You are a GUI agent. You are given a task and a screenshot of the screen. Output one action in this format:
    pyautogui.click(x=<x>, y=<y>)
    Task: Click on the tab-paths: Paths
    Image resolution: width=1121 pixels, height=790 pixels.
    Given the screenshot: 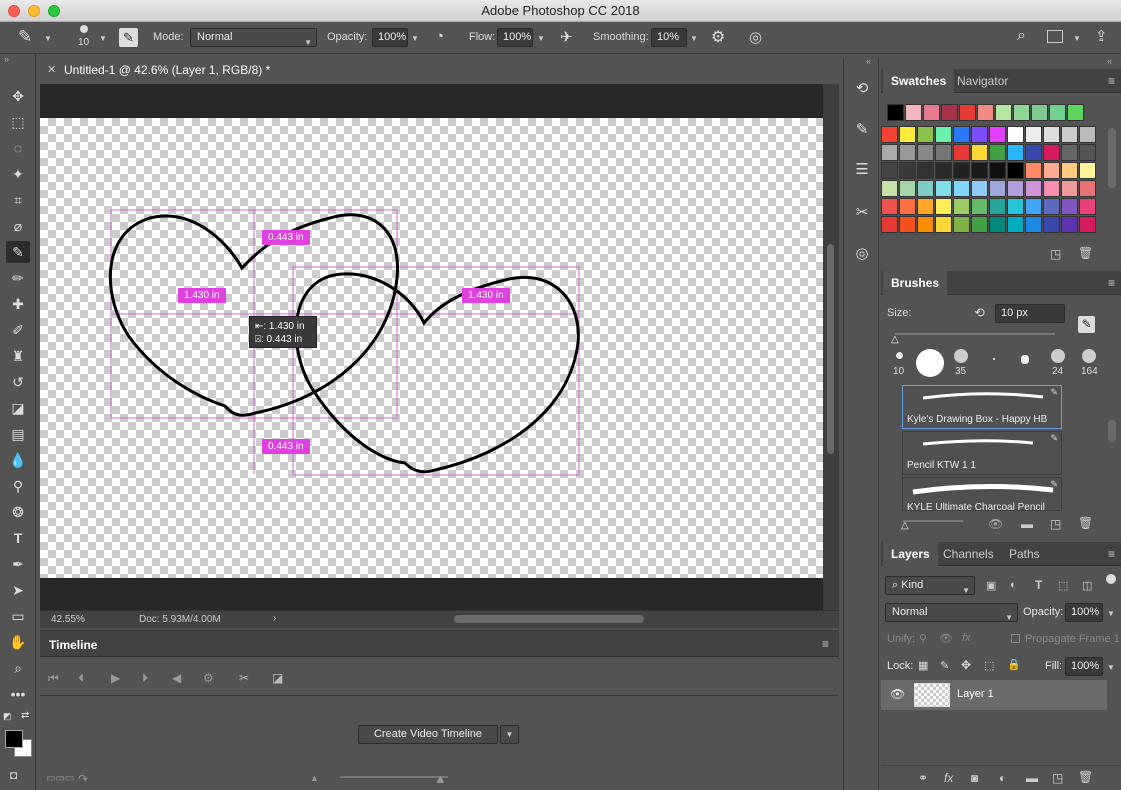 What is the action you would take?
    pyautogui.click(x=1024, y=554)
    